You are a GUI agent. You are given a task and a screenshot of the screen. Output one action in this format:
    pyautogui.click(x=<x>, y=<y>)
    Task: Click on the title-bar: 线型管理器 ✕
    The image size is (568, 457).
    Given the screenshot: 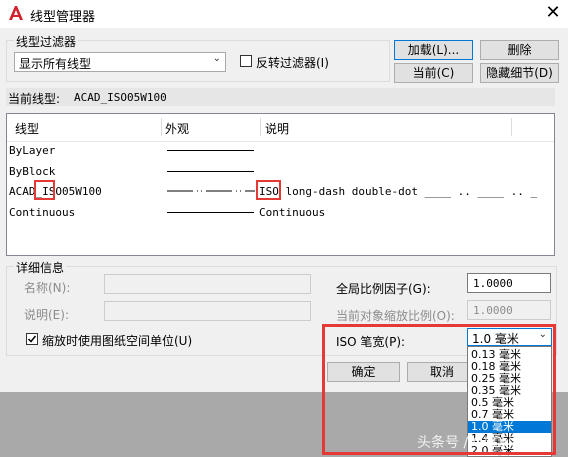 What is the action you would take?
    pyautogui.click(x=284, y=14)
    